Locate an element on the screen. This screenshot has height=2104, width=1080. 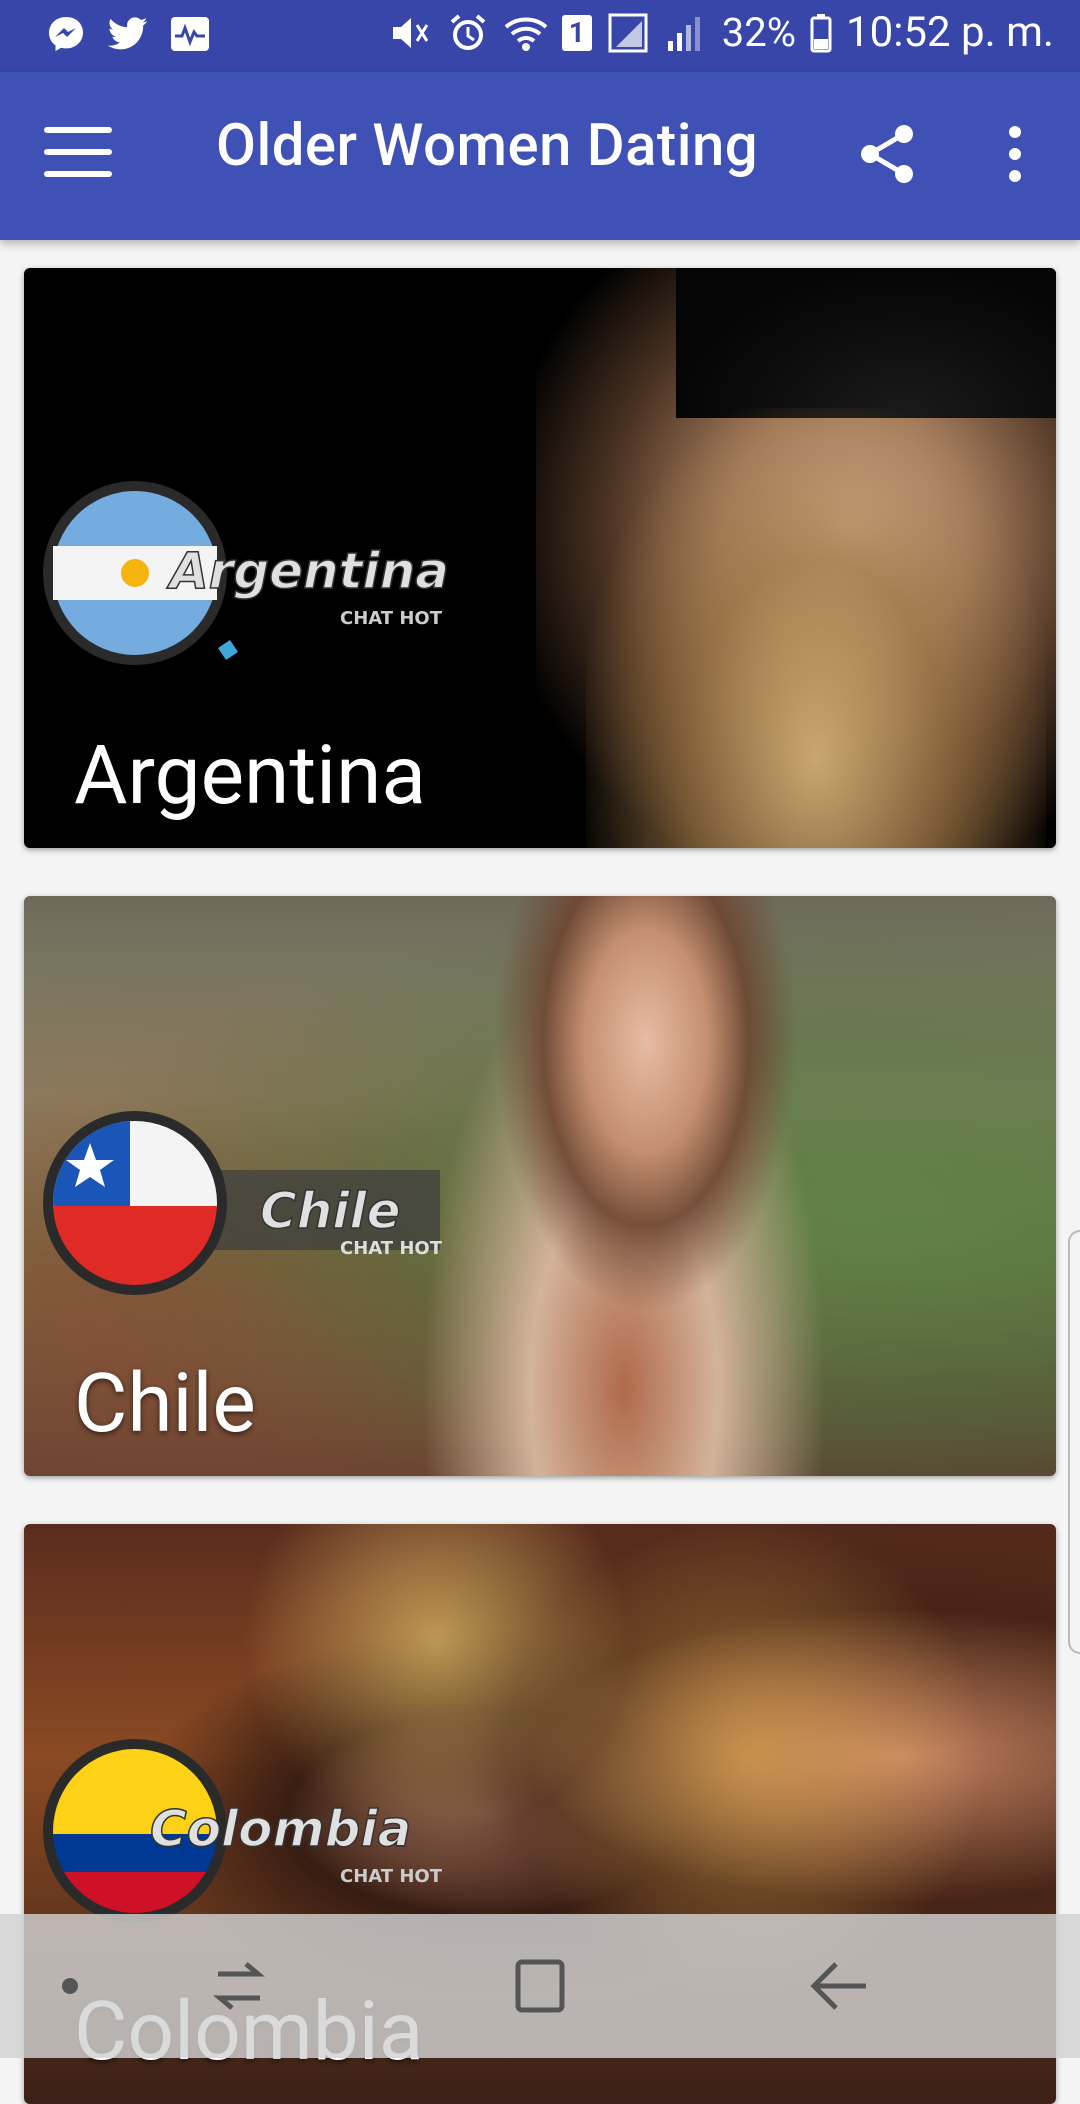
nav-dot-button is located at coordinates (80, 1986).